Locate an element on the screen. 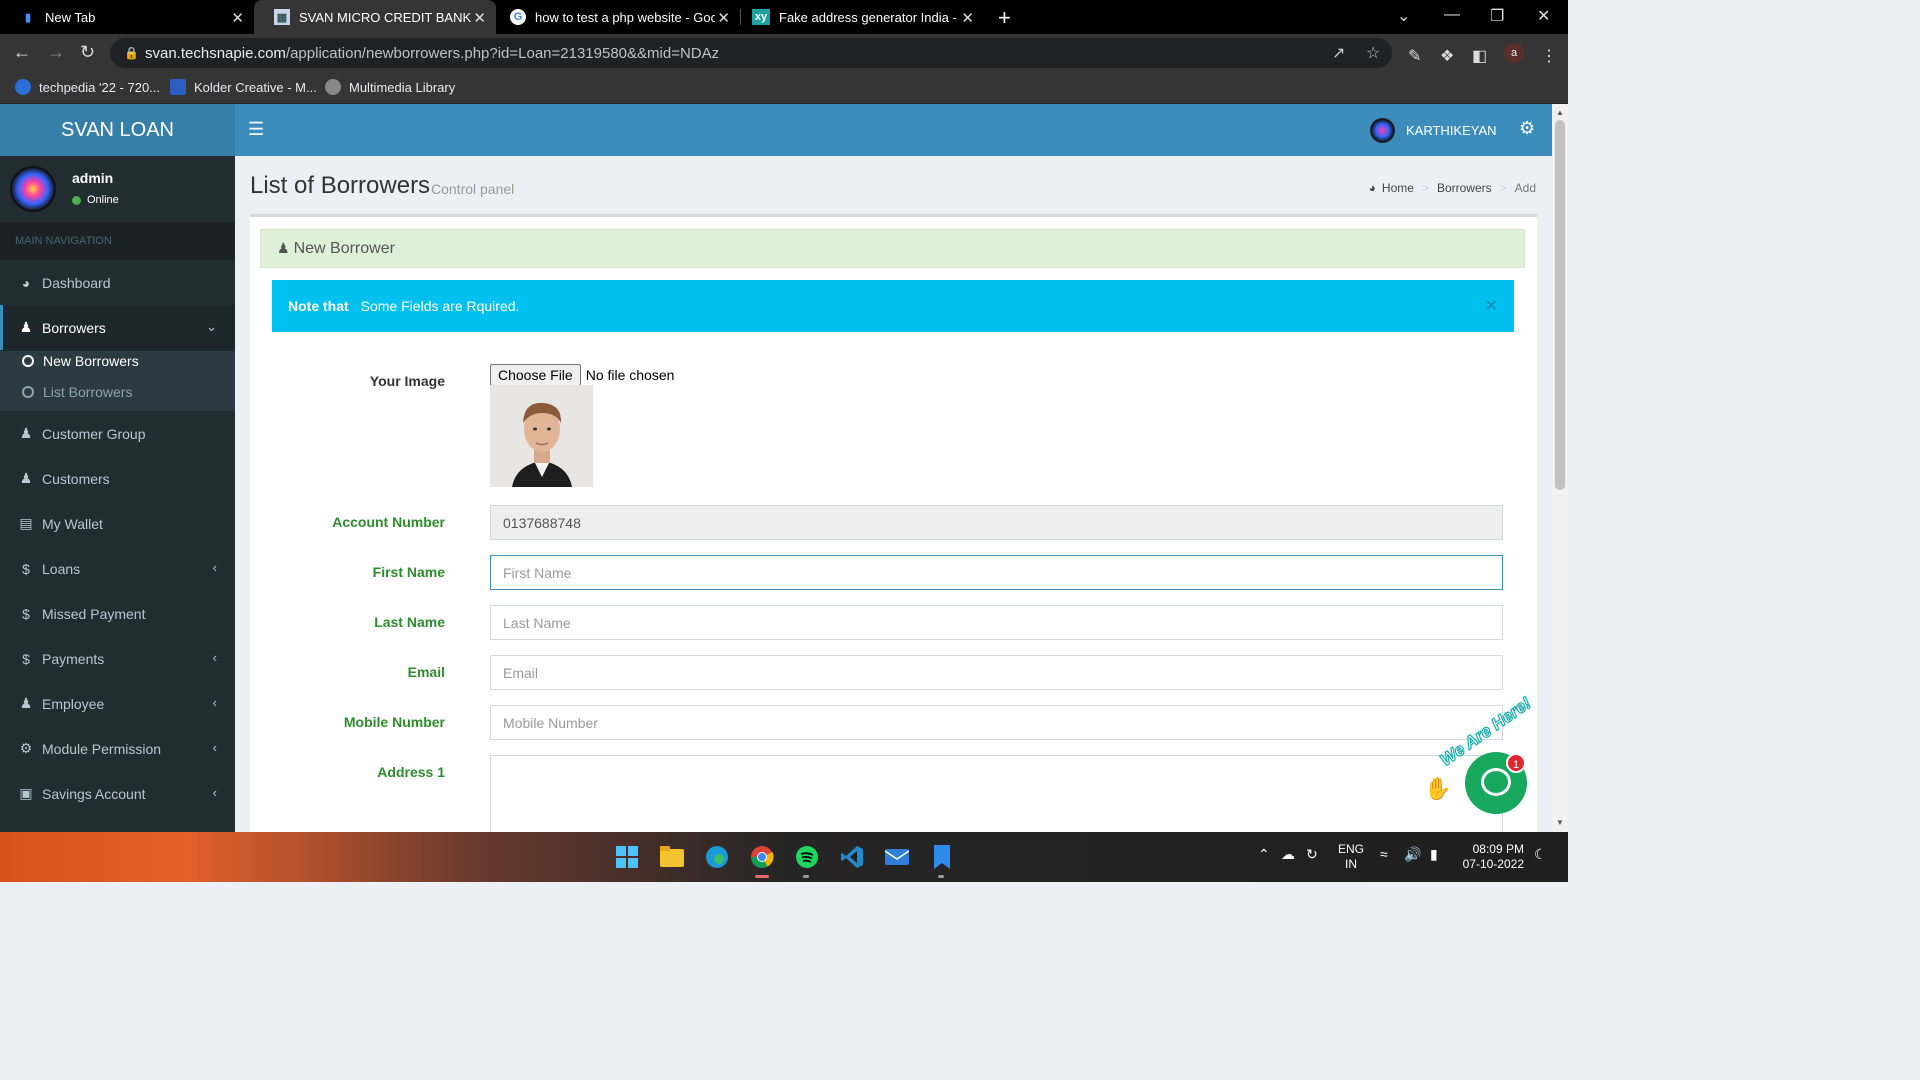  last-name-field is located at coordinates (996, 622).